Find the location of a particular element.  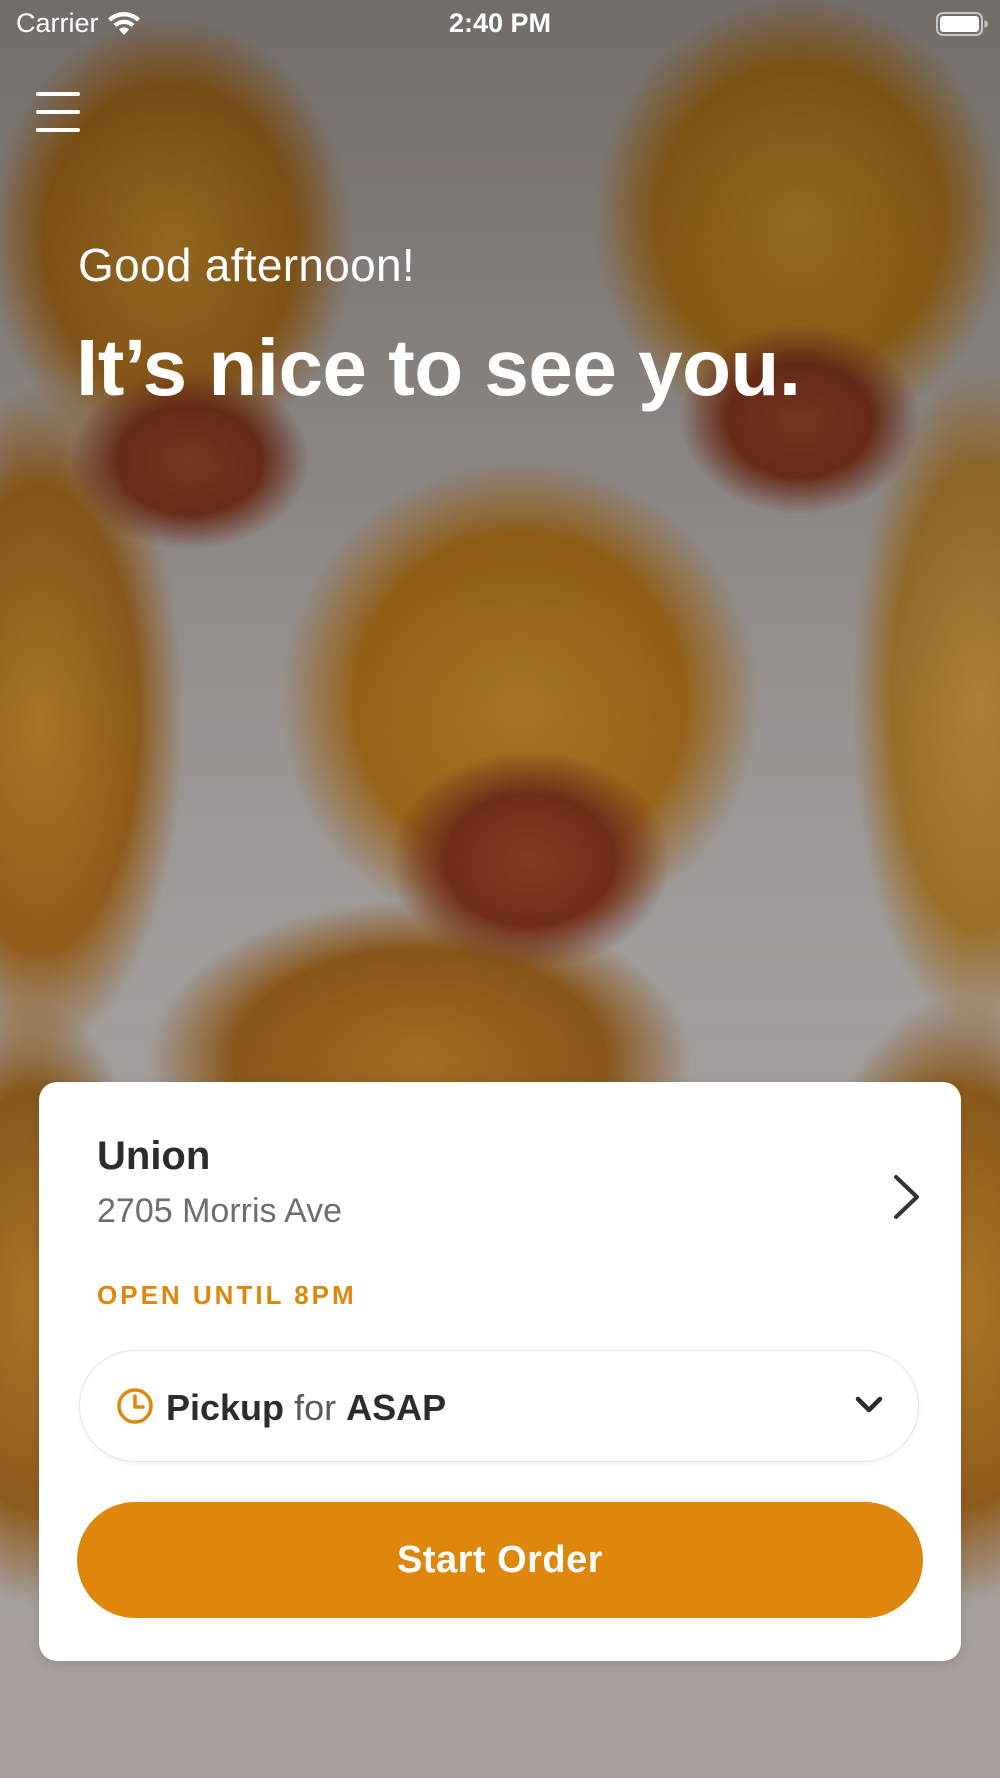

pickup-time: ASAP is located at coordinates (396, 1407).